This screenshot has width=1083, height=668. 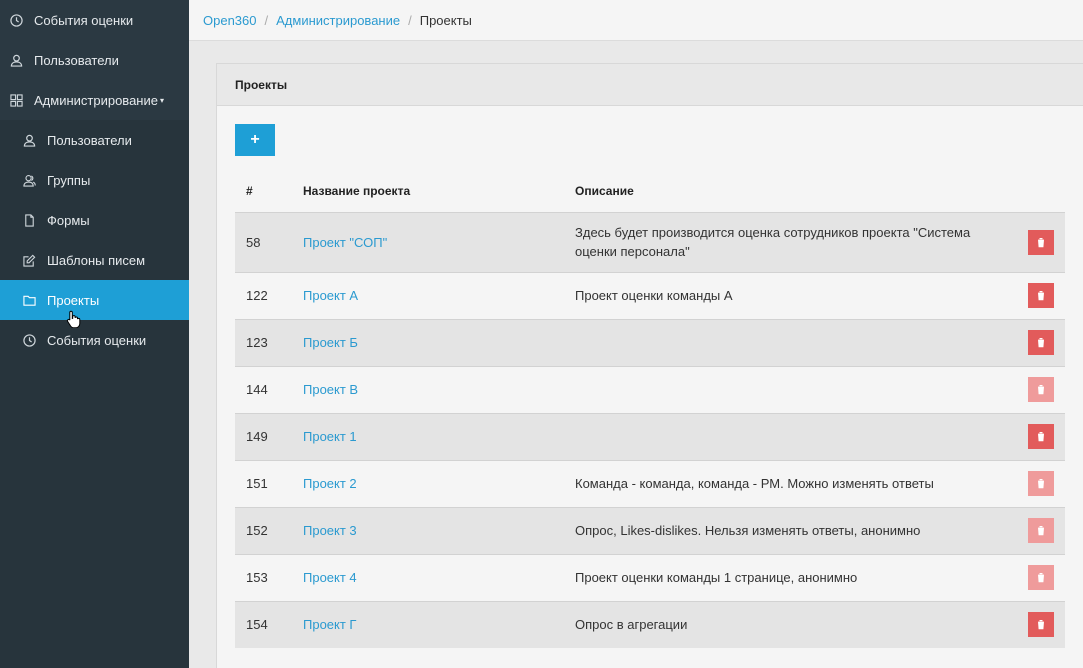 What do you see at coordinates (636, 20) in the screenshot?
I see `breadcrumb: Open360 / Администрирование / Проекты` at bounding box center [636, 20].